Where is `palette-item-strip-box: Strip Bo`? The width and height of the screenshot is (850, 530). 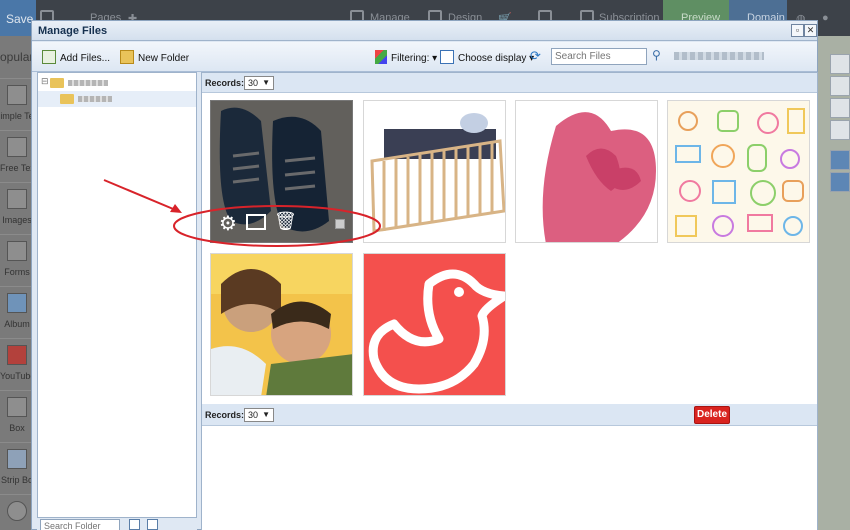
palette-item-strip-box: Strip Bo is located at coordinates (17, 468).